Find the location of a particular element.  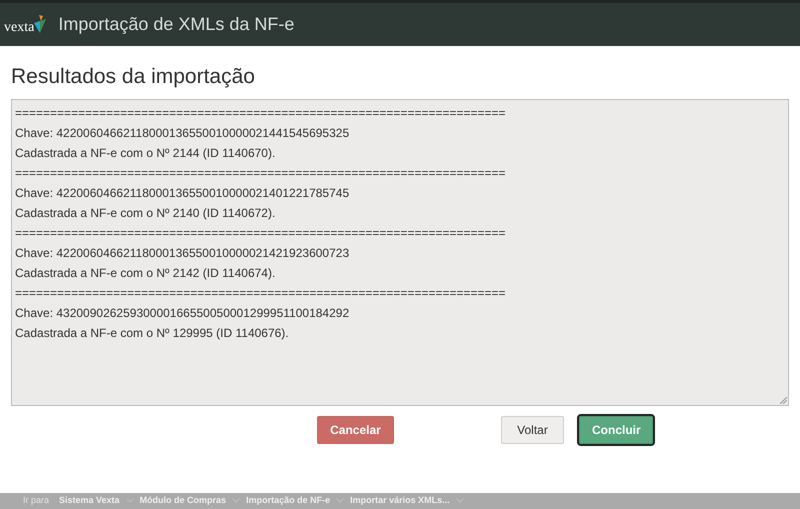

action-button: Concluir is located at coordinates (616, 430).